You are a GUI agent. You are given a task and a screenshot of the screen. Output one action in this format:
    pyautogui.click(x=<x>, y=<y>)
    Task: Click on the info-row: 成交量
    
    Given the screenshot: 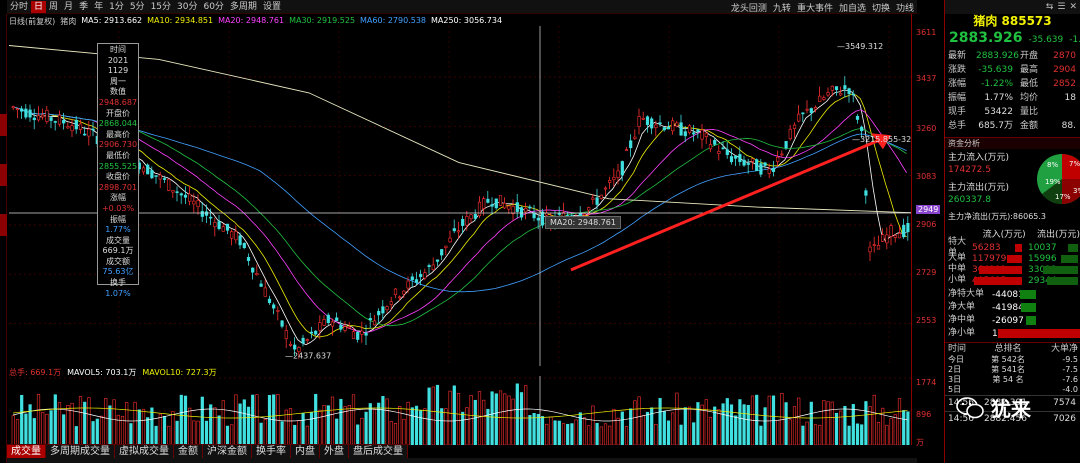 What is the action you would take?
    pyautogui.click(x=118, y=240)
    